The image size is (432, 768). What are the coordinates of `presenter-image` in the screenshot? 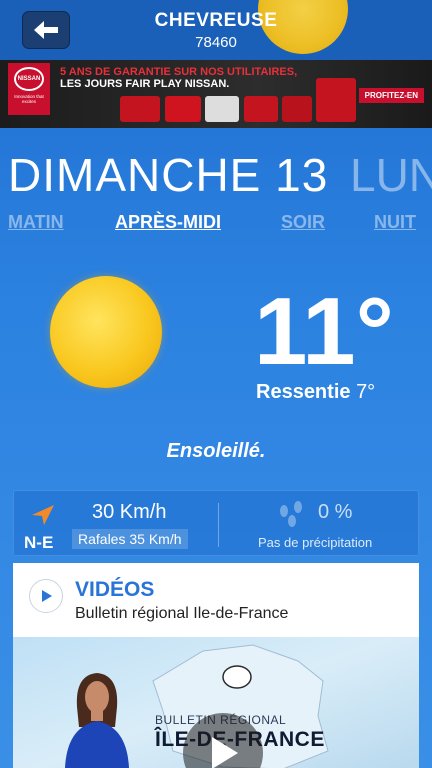 It's located at (97, 720).